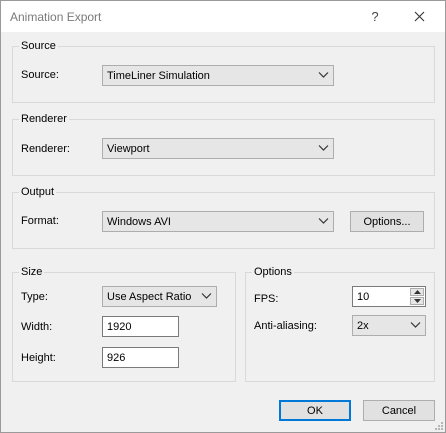 The width and height of the screenshot is (446, 433). Describe the element at coordinates (363, 297) in the screenshot. I see `fps-spinner-value: 10` at that location.